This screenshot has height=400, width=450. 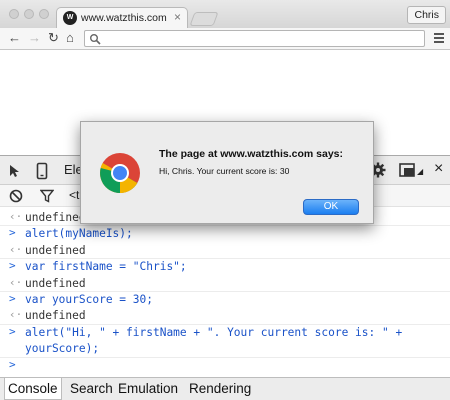 What do you see at coordinates (426, 15) in the screenshot?
I see `profile-button: Chris` at bounding box center [426, 15].